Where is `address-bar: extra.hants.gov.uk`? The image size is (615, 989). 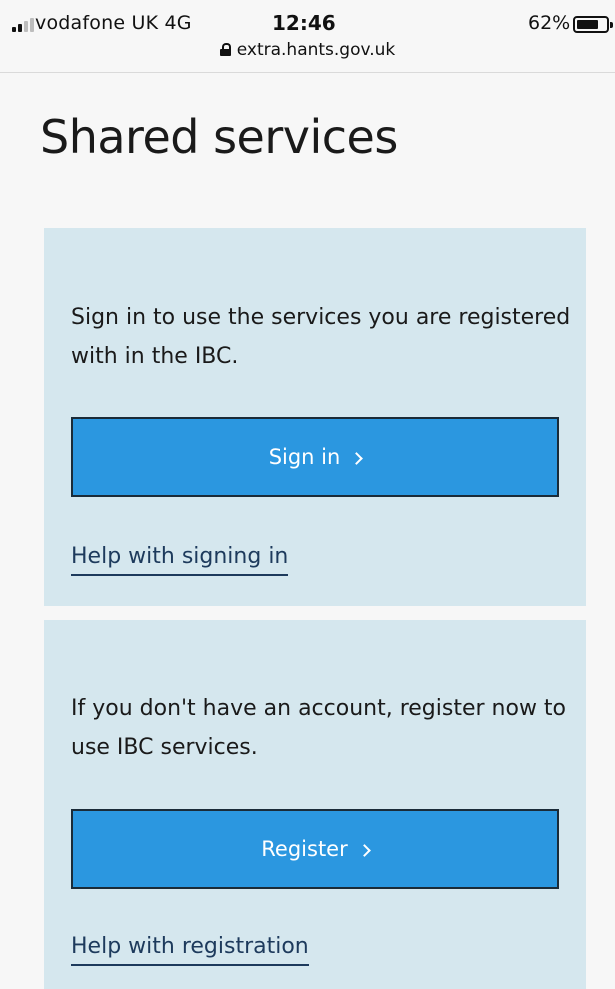
address-bar: extra.hants.gov.uk is located at coordinates (307, 50).